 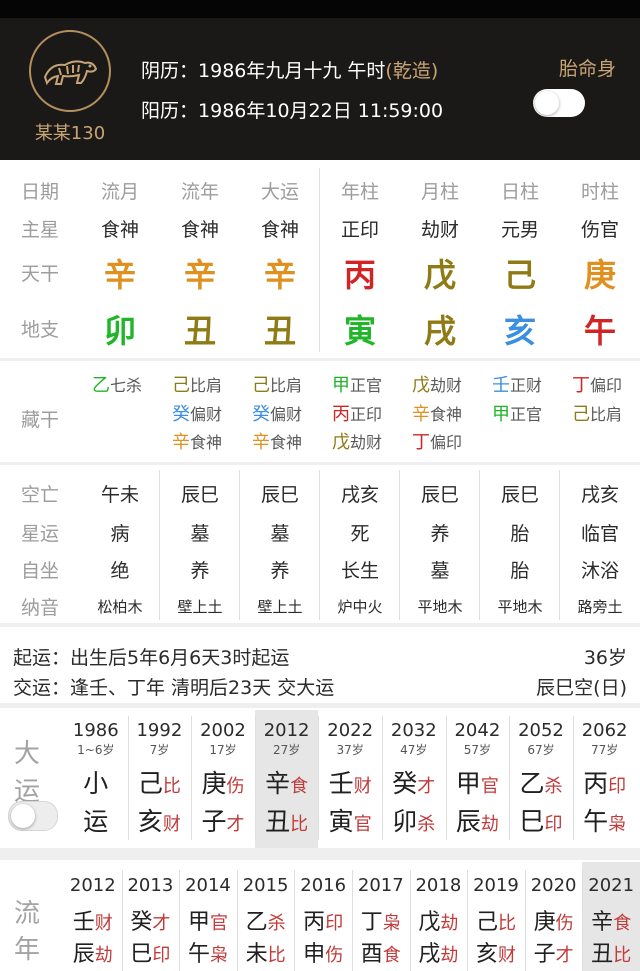 What do you see at coordinates (314, 922) in the screenshot?
I see `liunian-stem: 丙` at bounding box center [314, 922].